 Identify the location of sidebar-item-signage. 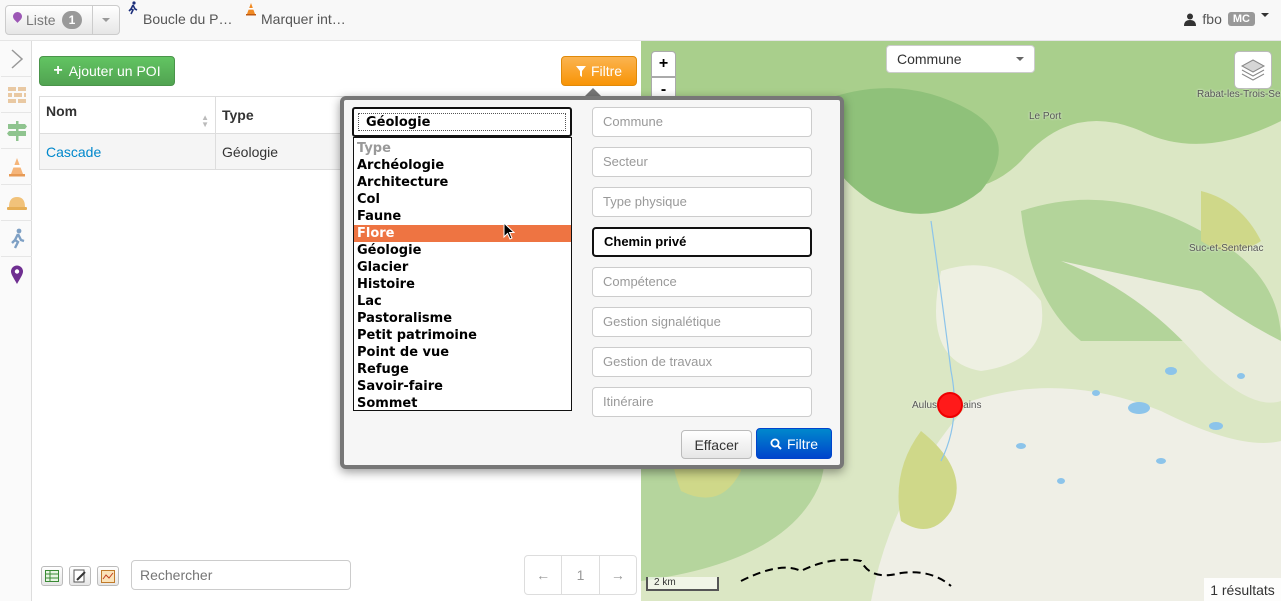
(16, 131).